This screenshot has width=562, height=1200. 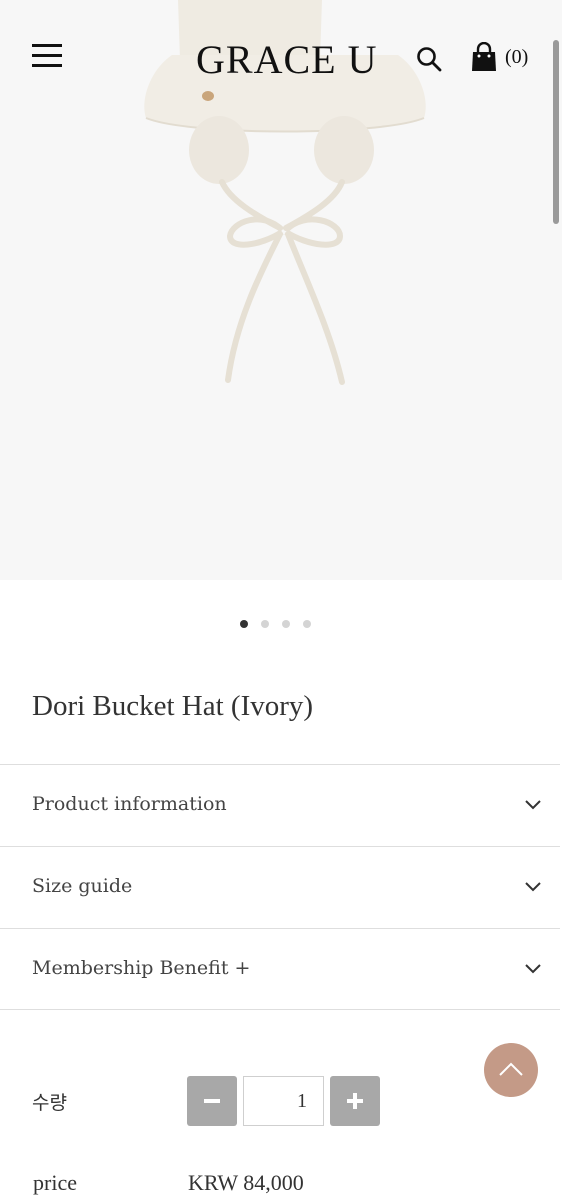 I want to click on accordion-size-guide: Size guide, so click(x=280, y=887).